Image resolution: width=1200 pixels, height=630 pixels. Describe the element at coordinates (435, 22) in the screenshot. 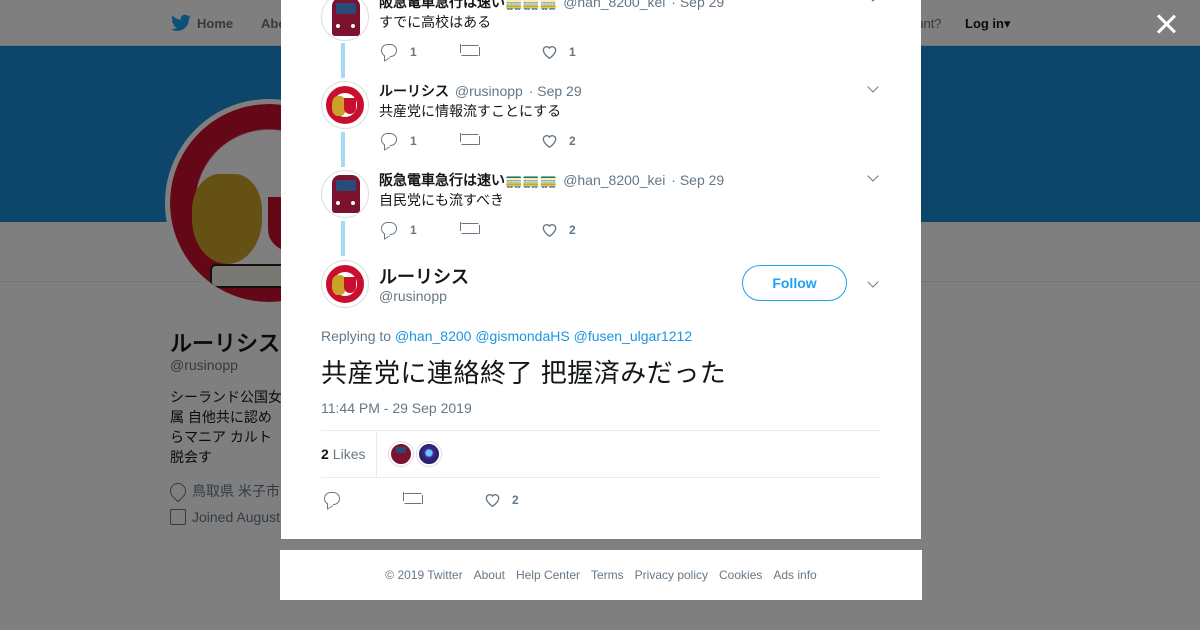

I see `tweet-text: すでに高校はある` at that location.